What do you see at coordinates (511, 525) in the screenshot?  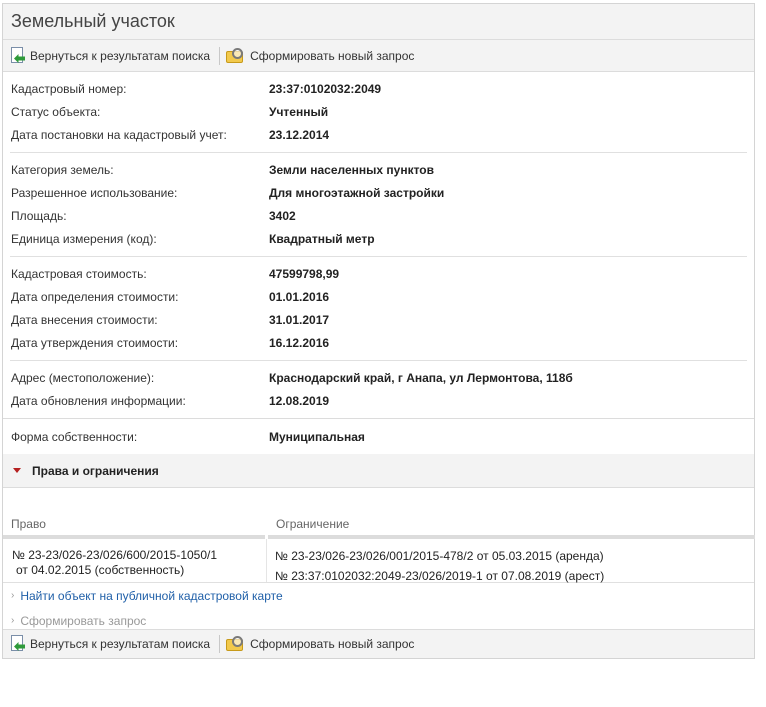 I see `column-header-restriction: Ограничение` at bounding box center [511, 525].